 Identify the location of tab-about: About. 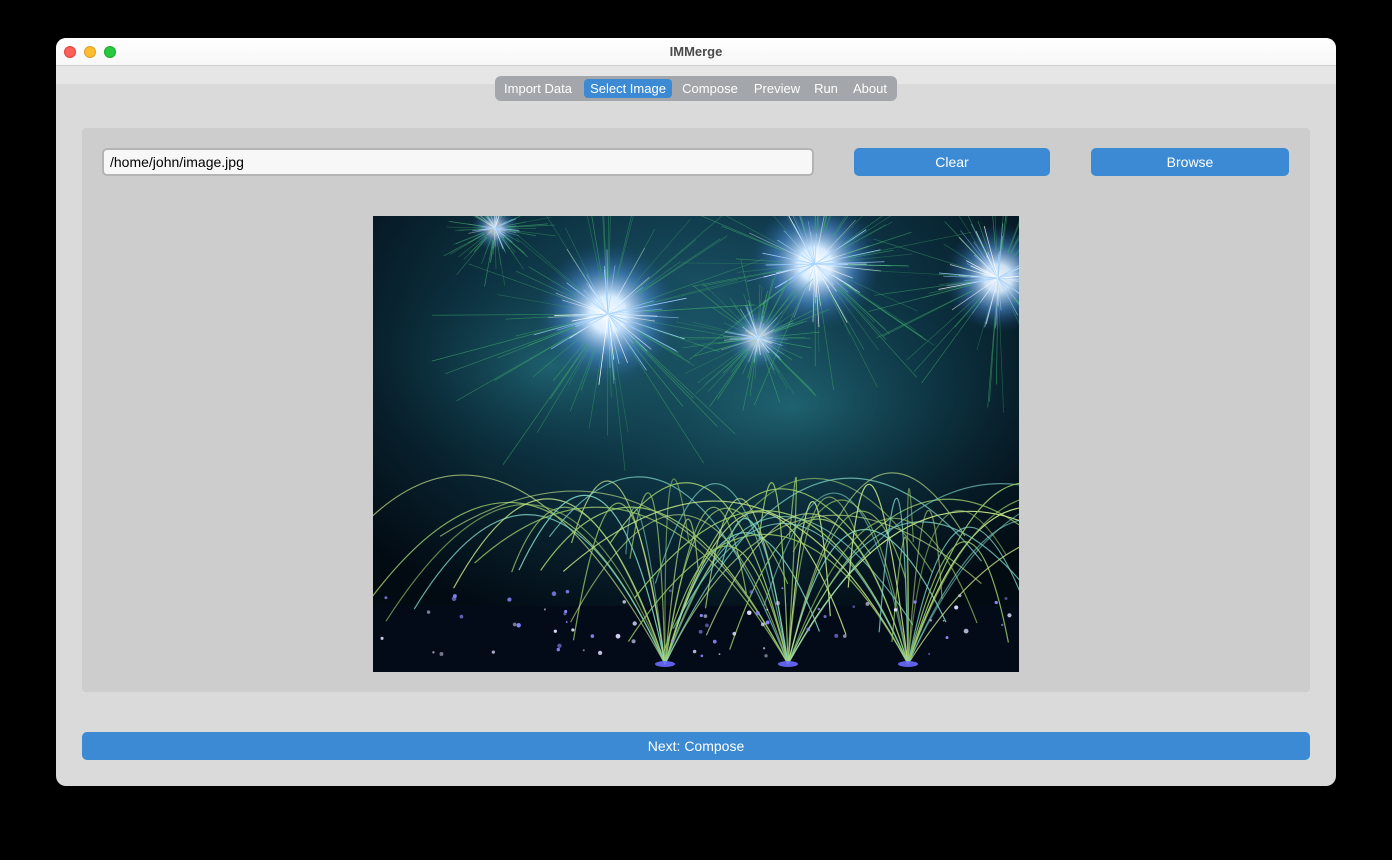
(870, 88).